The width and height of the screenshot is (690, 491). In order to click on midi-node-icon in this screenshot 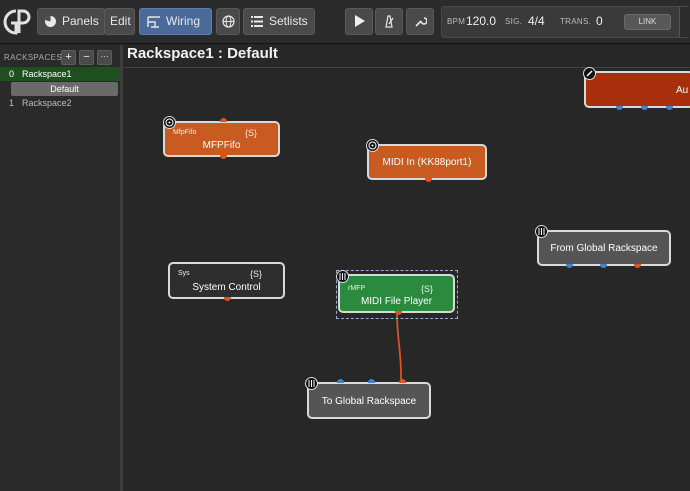, I will do `click(169, 122)`.